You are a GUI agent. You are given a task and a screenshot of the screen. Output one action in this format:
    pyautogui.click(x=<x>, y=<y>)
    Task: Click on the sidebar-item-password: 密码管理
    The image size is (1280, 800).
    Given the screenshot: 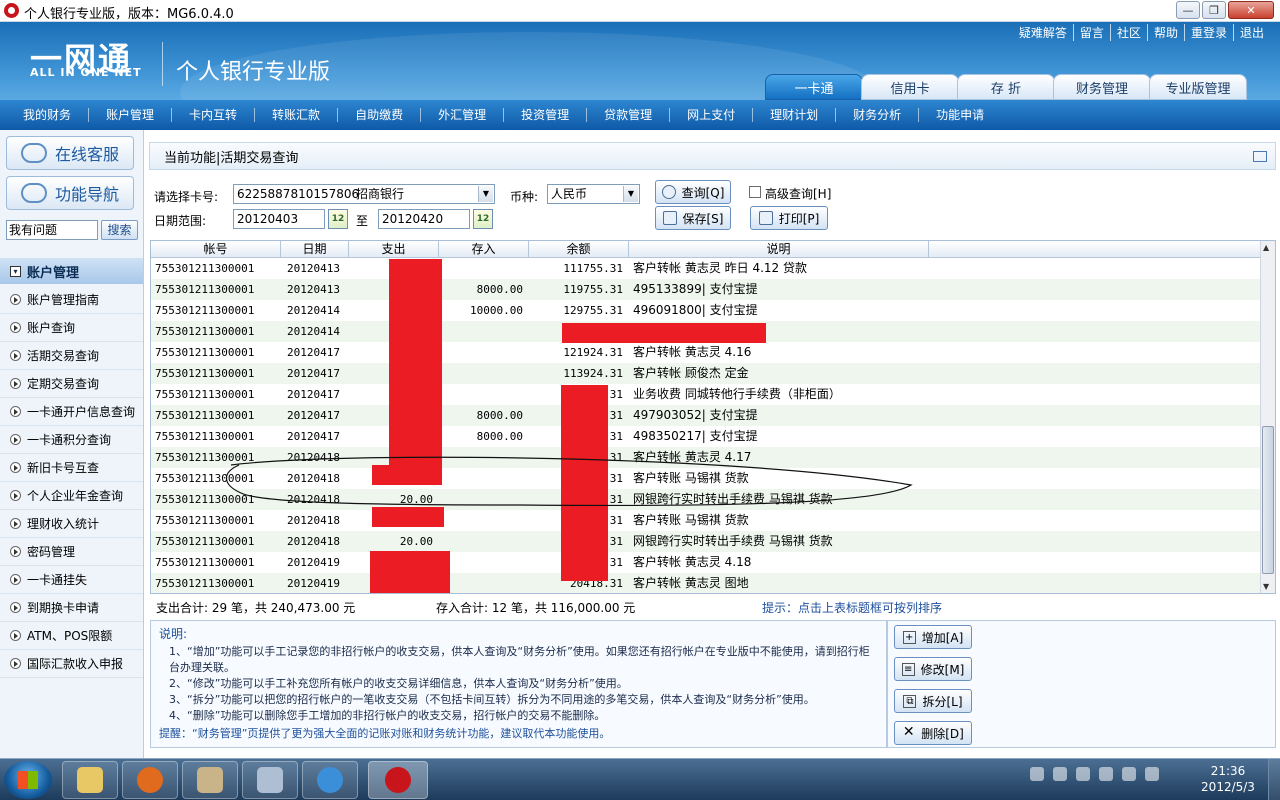 What is the action you would take?
    pyautogui.click(x=71, y=552)
    